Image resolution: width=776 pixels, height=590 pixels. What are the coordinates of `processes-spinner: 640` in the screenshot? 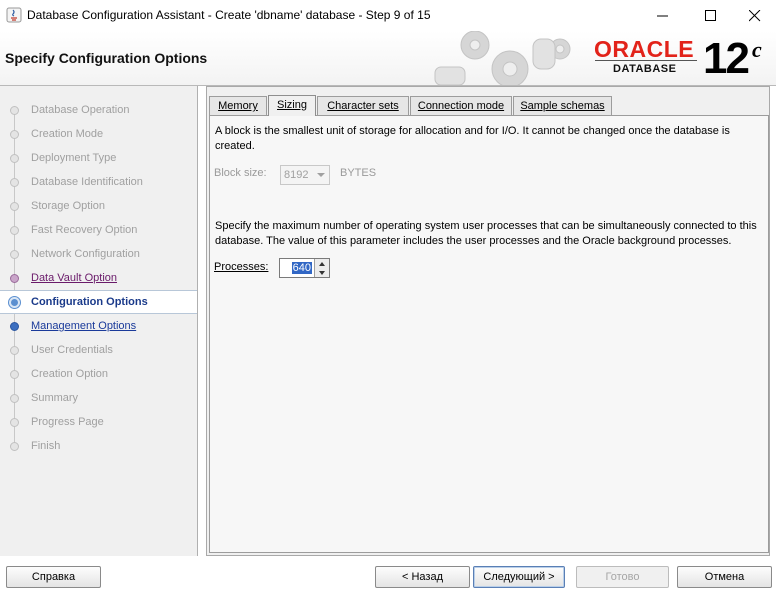 It's located at (304, 268).